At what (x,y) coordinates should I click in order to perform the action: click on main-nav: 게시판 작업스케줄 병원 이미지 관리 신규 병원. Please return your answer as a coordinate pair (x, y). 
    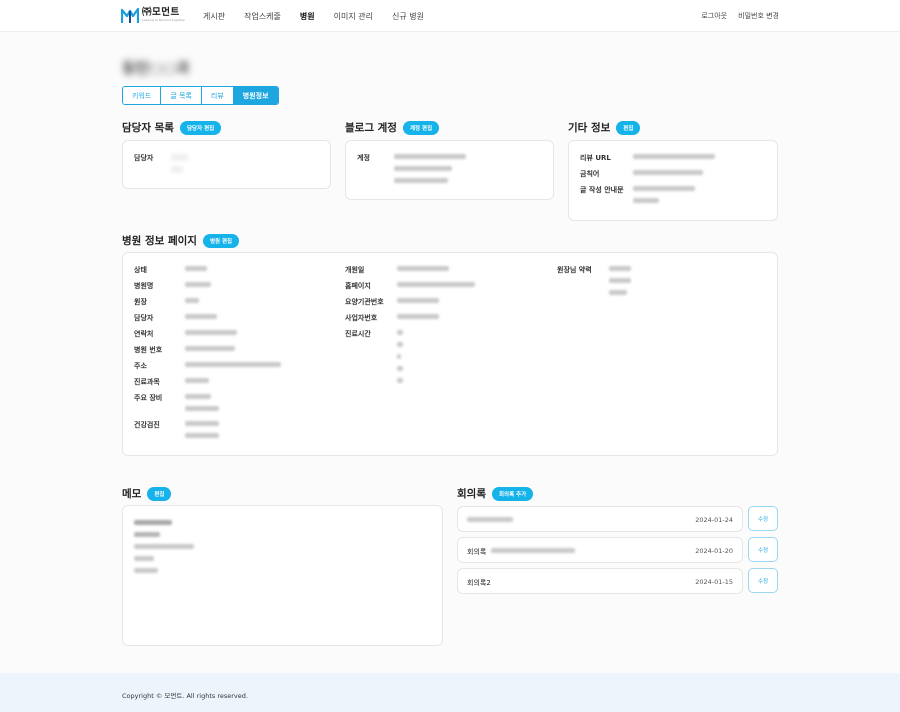
    Looking at the image, I should click on (313, 16).